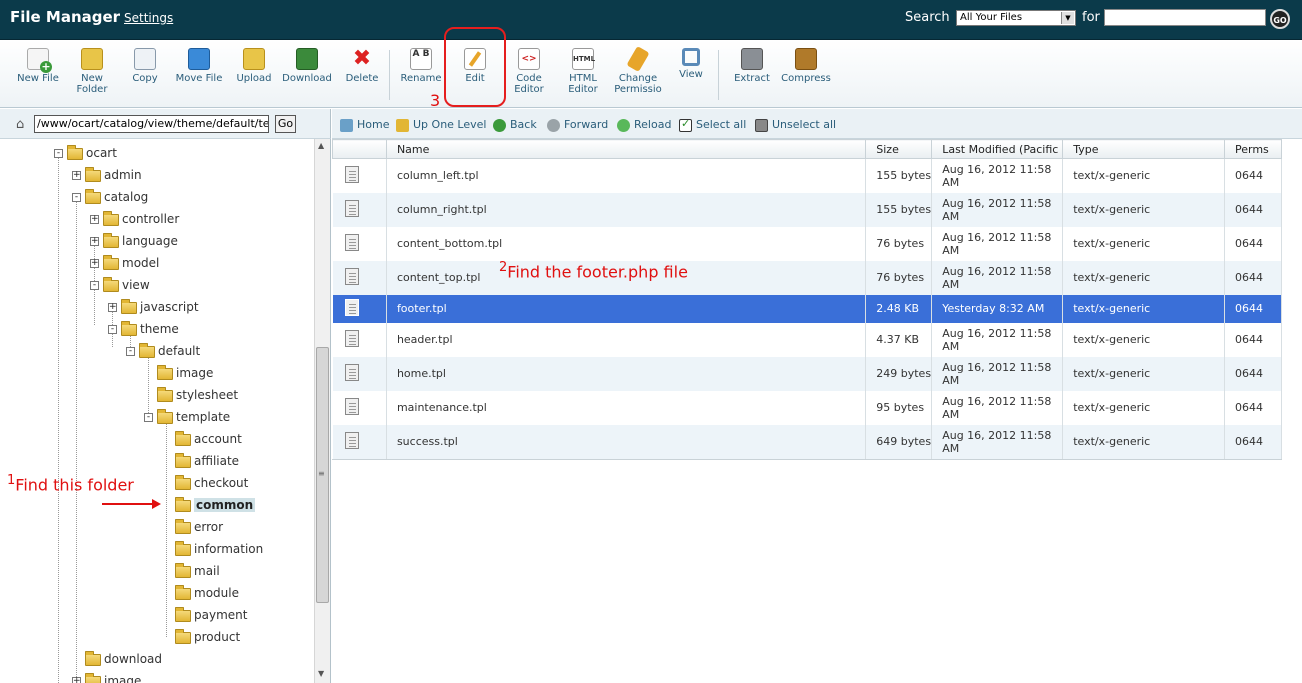  I want to click on path-go-button: Go, so click(285, 124).